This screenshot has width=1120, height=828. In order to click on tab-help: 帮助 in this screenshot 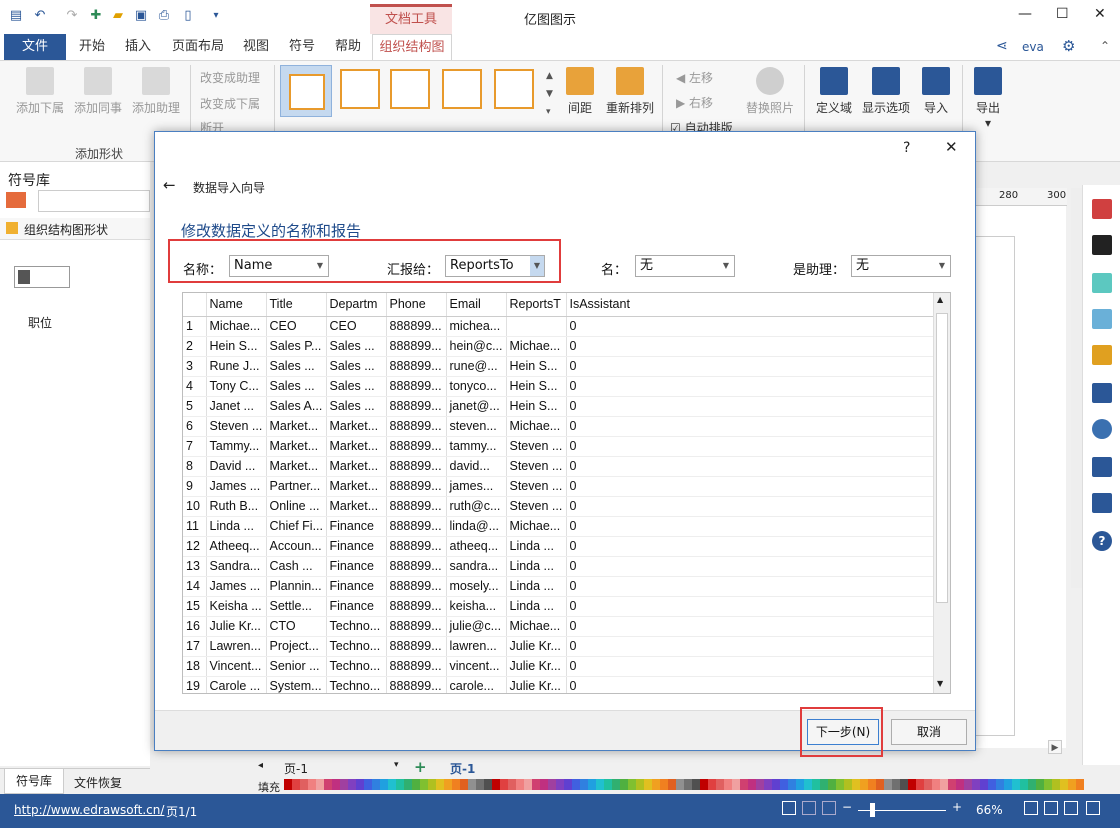, I will do `click(348, 47)`.